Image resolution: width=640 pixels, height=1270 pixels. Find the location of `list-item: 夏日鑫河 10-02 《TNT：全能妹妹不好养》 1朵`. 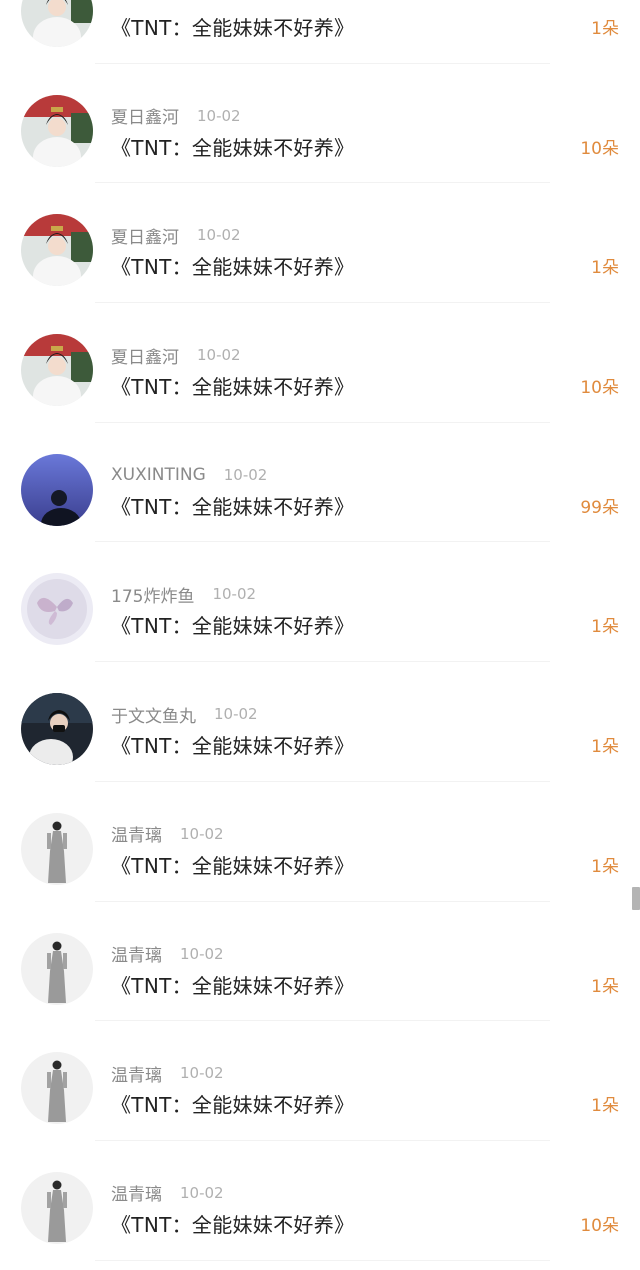

list-item: 夏日鑫河 10-02 《TNT：全能妹妹不好养》 1朵 is located at coordinates (320, 243).